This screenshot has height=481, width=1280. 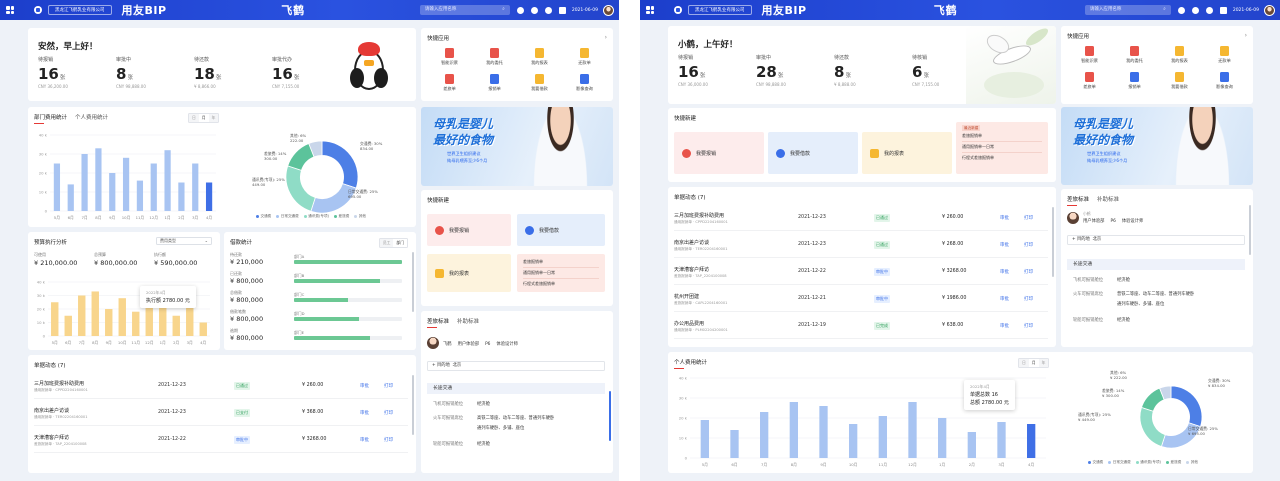 I want to click on expense-type-select: 费用类型 ⌄, so click(x=184, y=241).